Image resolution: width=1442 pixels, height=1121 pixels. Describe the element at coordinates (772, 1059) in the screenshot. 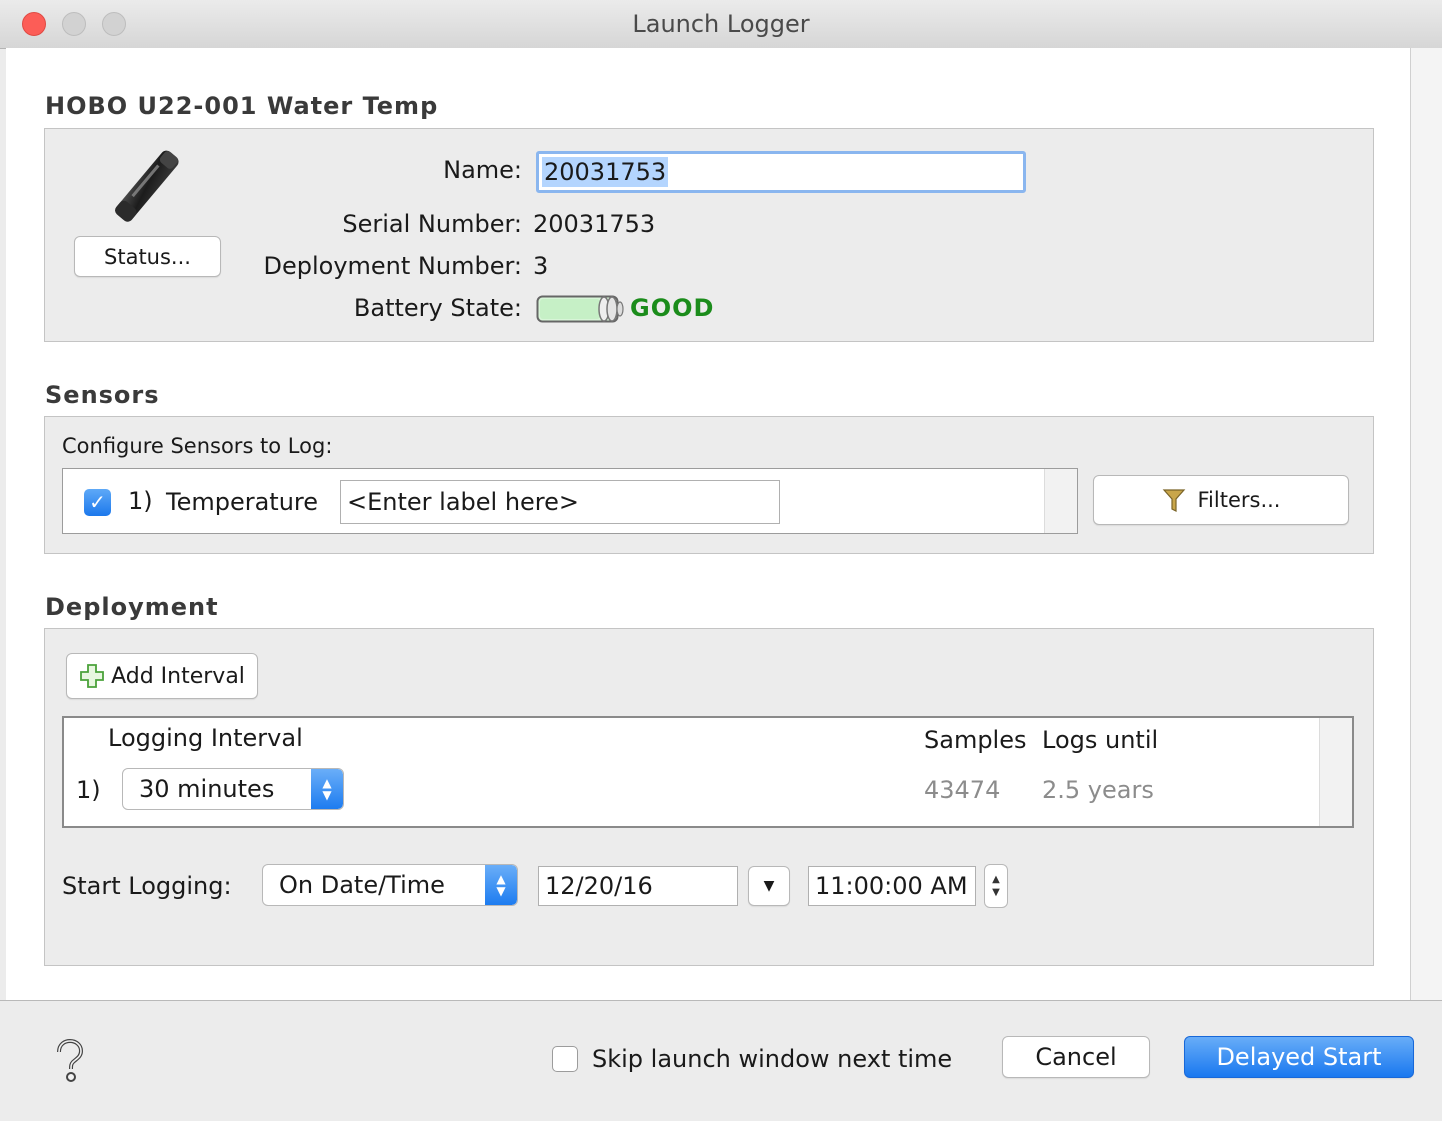

I see `skip-launch-label: Skip launch window next time` at that location.